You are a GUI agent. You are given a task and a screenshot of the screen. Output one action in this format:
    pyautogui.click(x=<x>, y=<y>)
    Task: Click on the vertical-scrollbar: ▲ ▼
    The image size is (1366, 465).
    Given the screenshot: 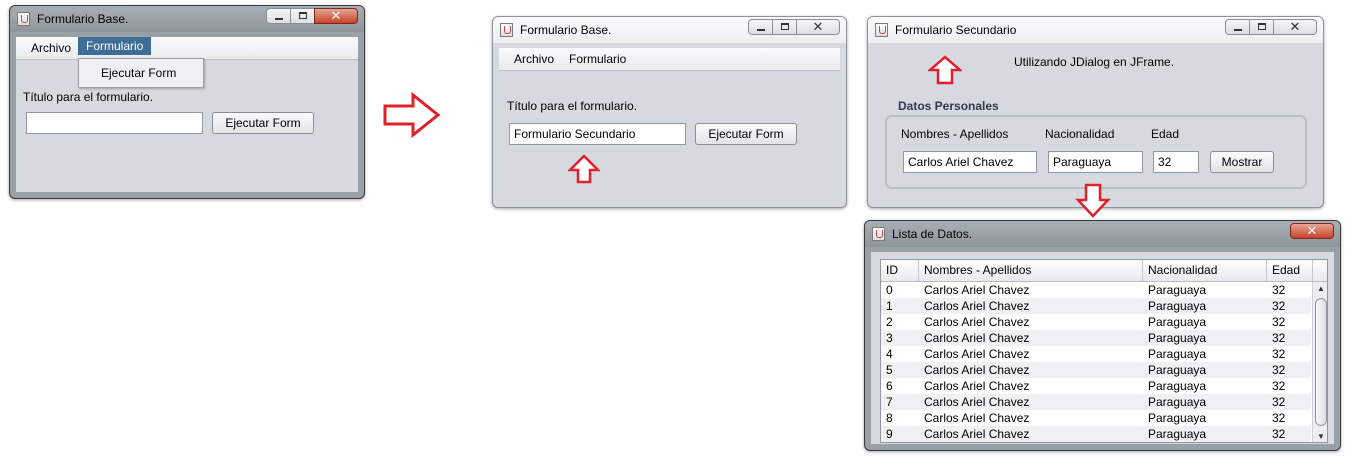 What is the action you would take?
    pyautogui.click(x=1319, y=362)
    